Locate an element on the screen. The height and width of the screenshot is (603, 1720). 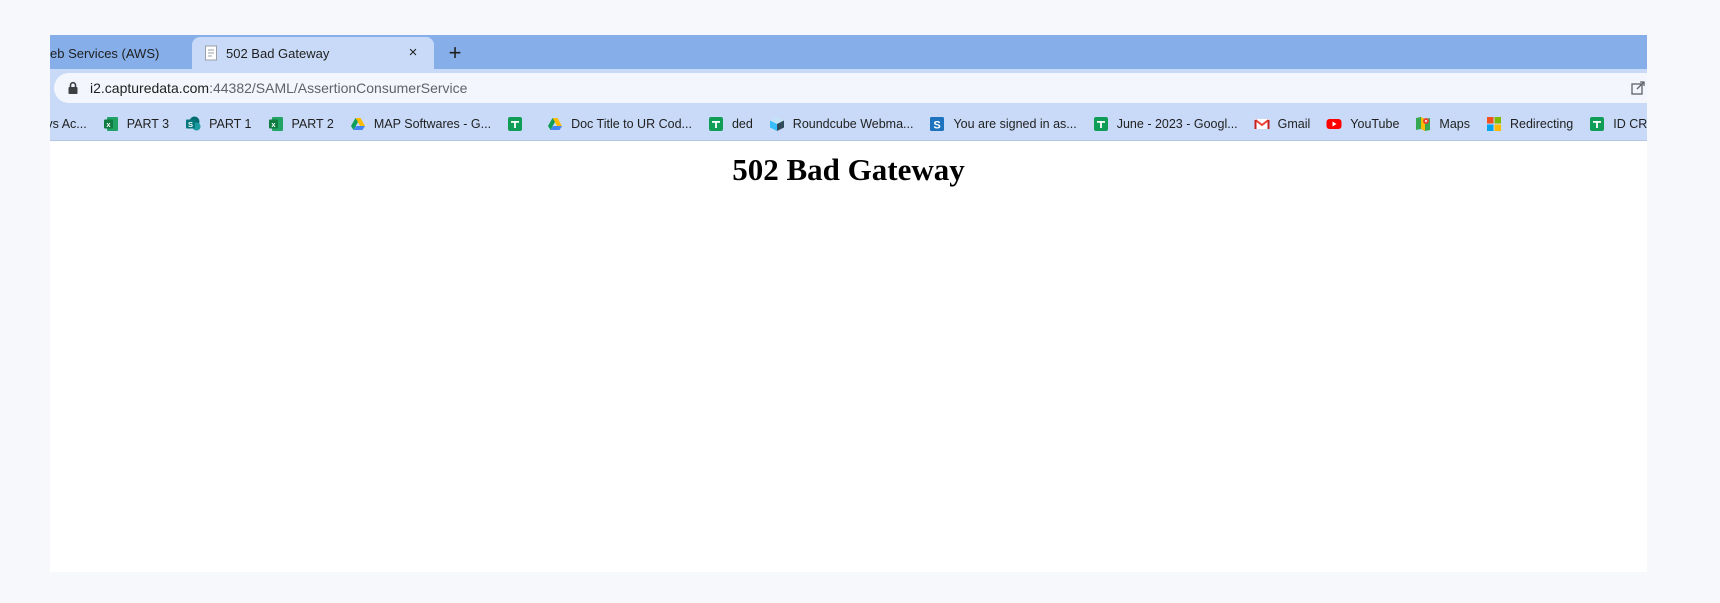
bookmark-item is located at coordinates (519, 124).